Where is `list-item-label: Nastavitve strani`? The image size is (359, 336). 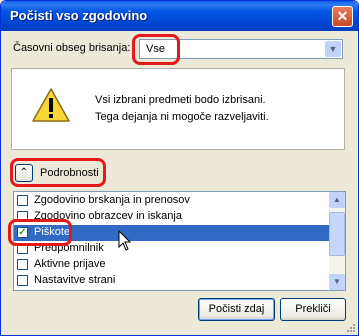
list-item-label: Nastavitve strani is located at coordinates (75, 280).